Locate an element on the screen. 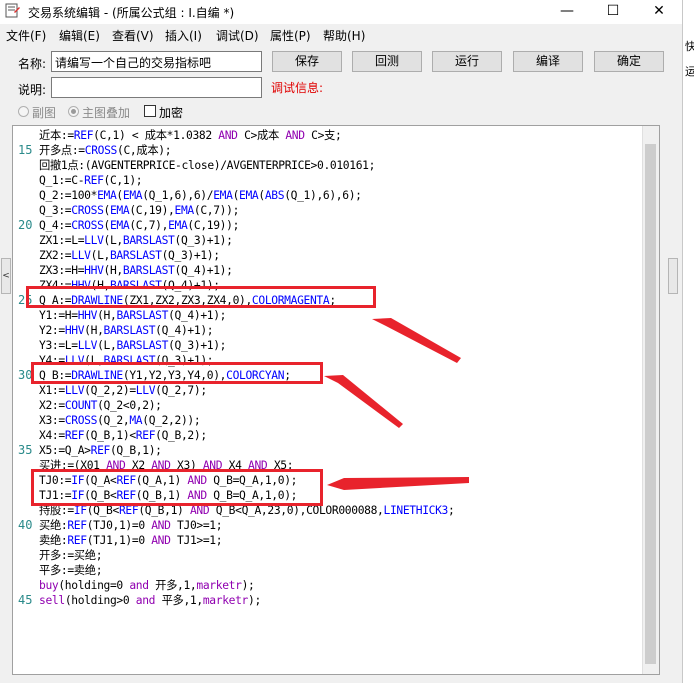 The image size is (694, 683). code-text-token: (L, is located at coordinates (113, 240).